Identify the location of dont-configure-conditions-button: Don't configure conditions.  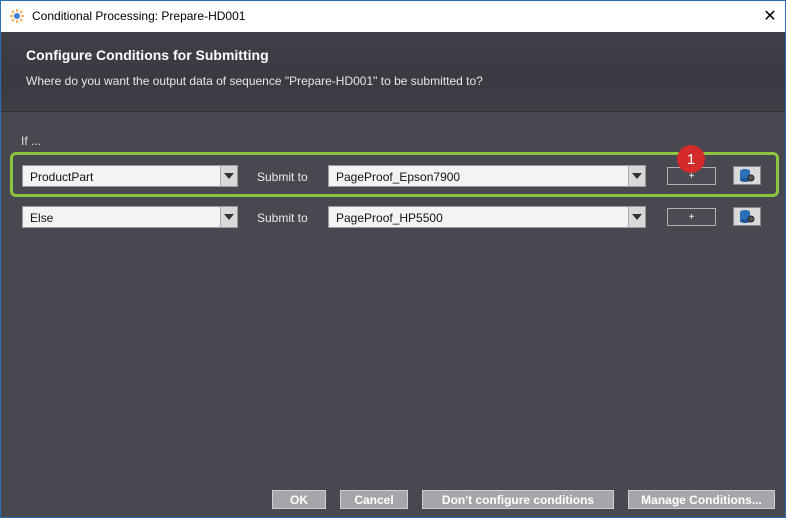
(518, 499).